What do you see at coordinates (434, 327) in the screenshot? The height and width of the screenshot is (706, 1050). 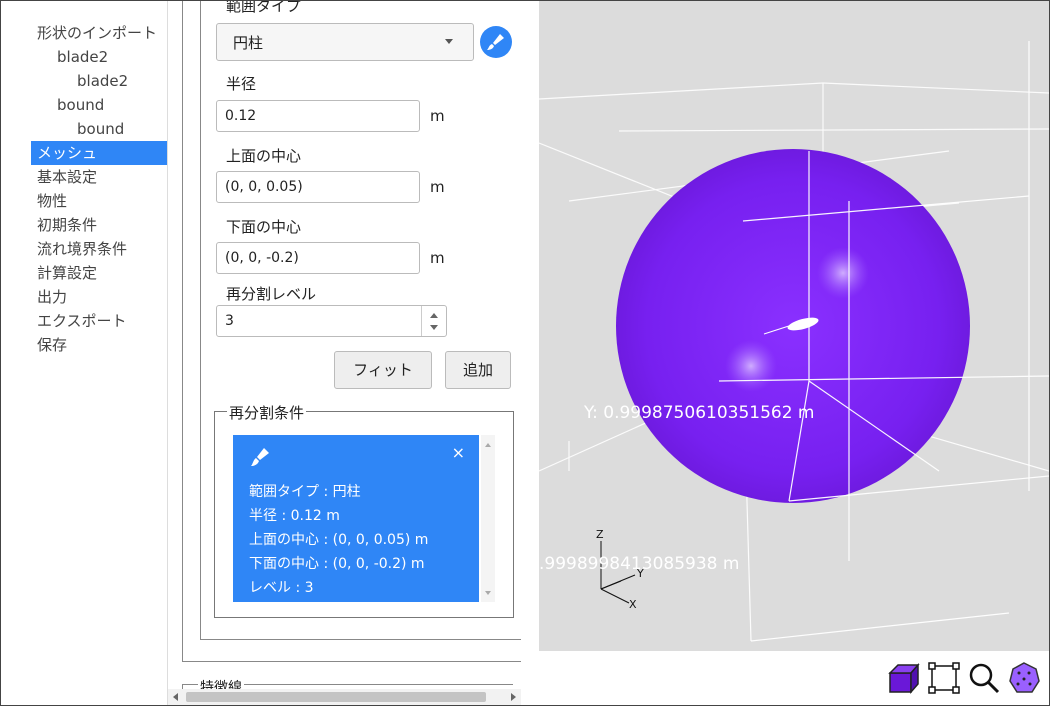 I see `stepper-down-icon` at bounding box center [434, 327].